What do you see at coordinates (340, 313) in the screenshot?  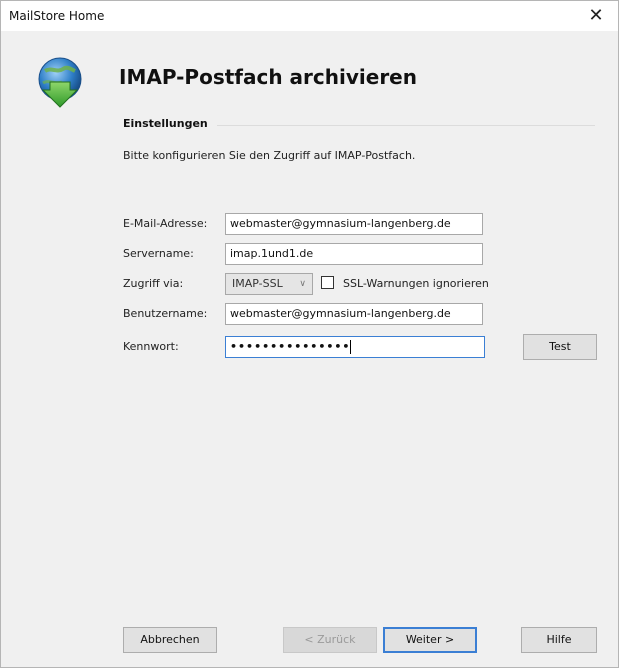 I see `username-value: webmaster@gymnasium-langenberg.de` at bounding box center [340, 313].